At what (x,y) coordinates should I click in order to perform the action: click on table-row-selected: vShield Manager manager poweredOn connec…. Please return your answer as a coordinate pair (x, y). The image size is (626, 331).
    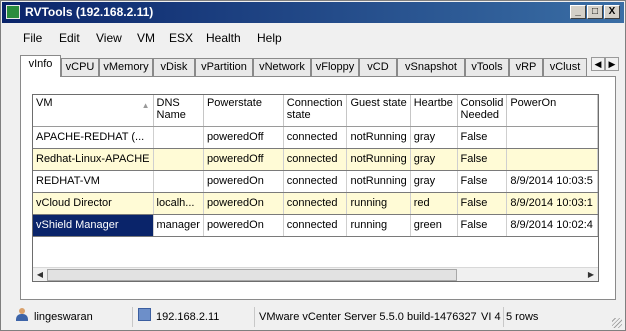
    Looking at the image, I should click on (315, 225).